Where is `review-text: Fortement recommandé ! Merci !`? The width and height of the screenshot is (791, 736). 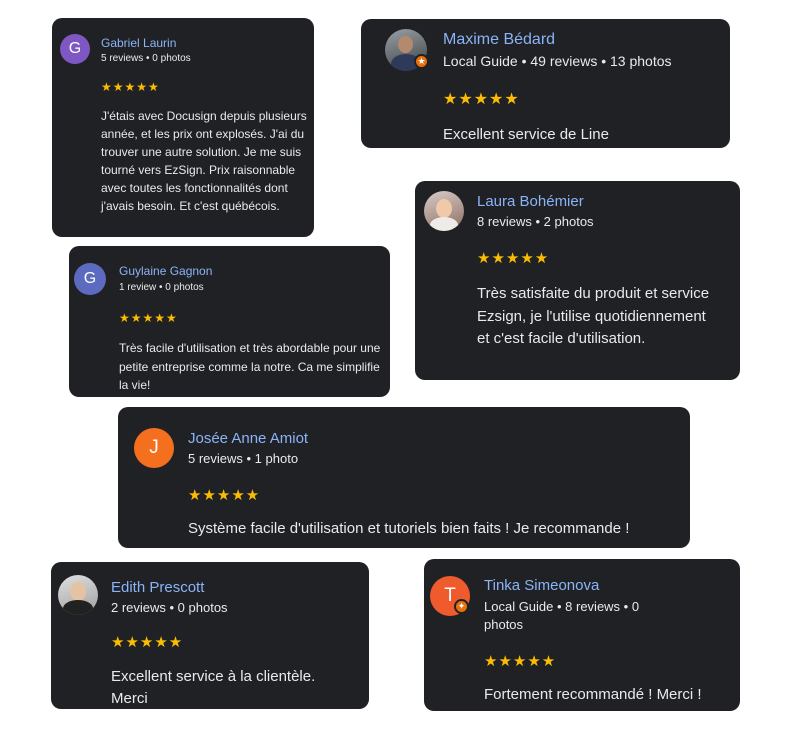
review-text: Fortement recommandé ! Merci ! is located at coordinates (593, 694).